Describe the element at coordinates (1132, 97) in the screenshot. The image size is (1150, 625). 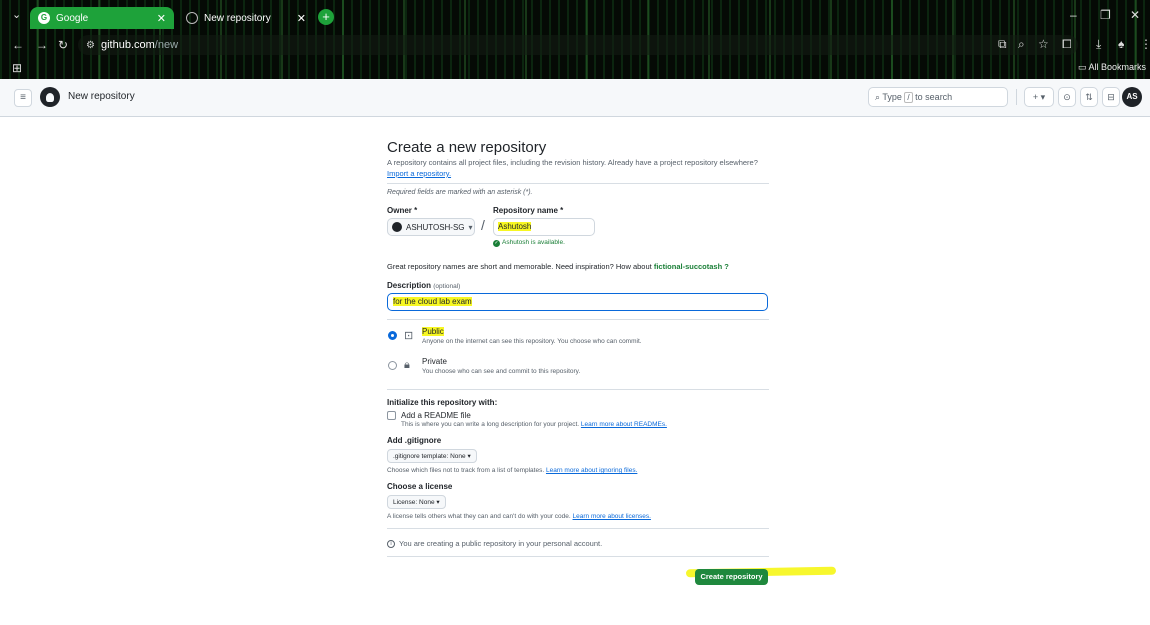
I see `avatar: AS` at that location.